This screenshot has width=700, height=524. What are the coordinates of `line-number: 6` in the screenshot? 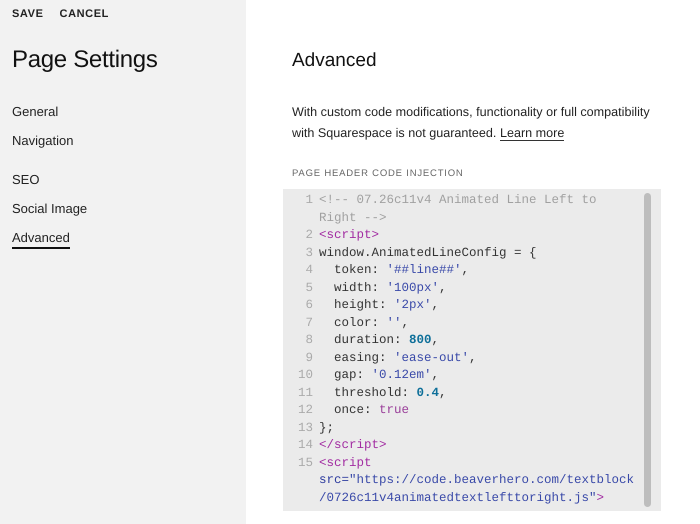 It's located at (309, 305).